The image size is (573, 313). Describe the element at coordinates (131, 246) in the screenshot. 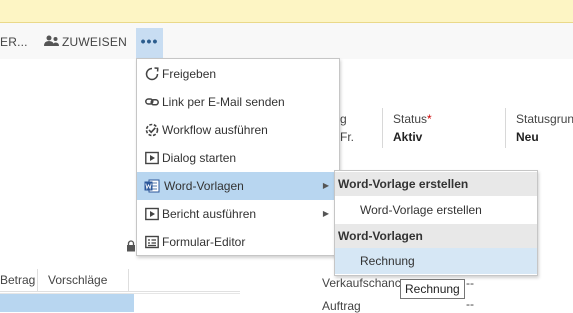

I see `lock-icon` at that location.